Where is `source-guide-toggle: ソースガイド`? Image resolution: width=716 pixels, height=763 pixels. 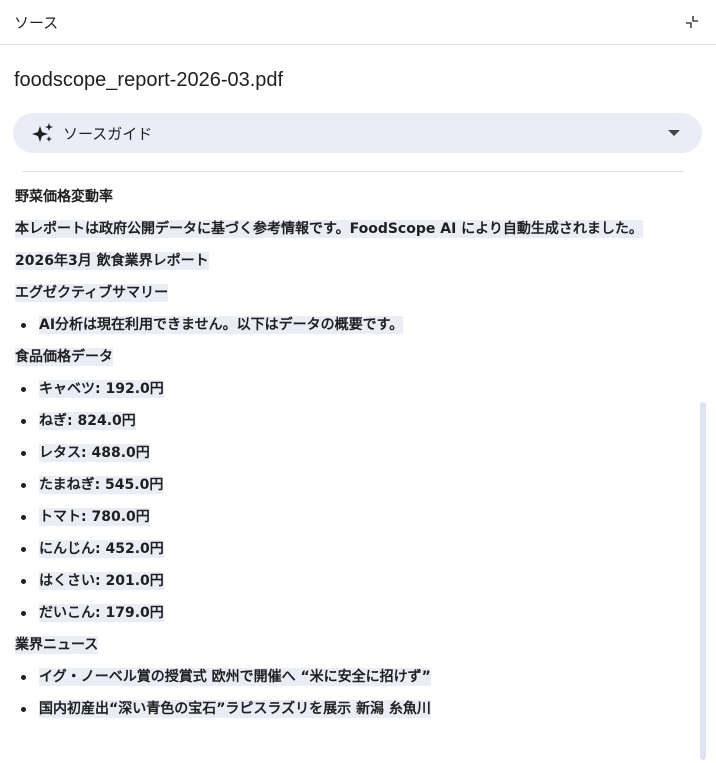
source-guide-toggle: ソースガイド is located at coordinates (357, 133).